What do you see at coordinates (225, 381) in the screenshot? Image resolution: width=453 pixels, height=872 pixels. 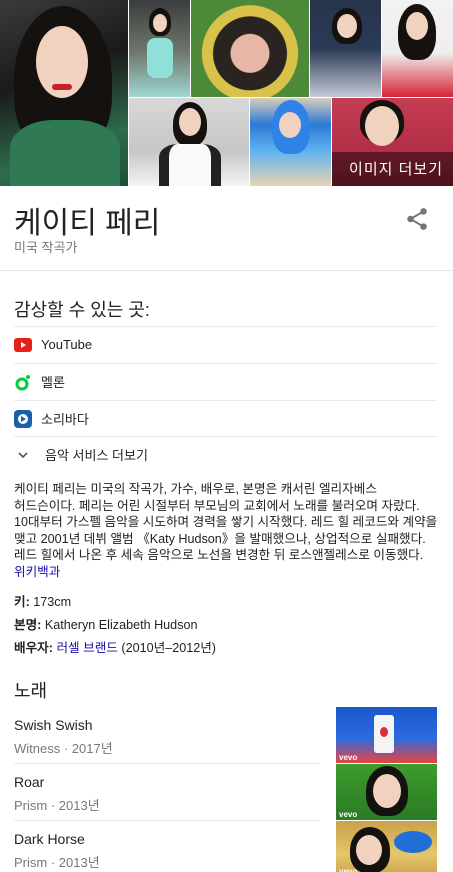 I see `service-melon: 멜론` at bounding box center [225, 381].